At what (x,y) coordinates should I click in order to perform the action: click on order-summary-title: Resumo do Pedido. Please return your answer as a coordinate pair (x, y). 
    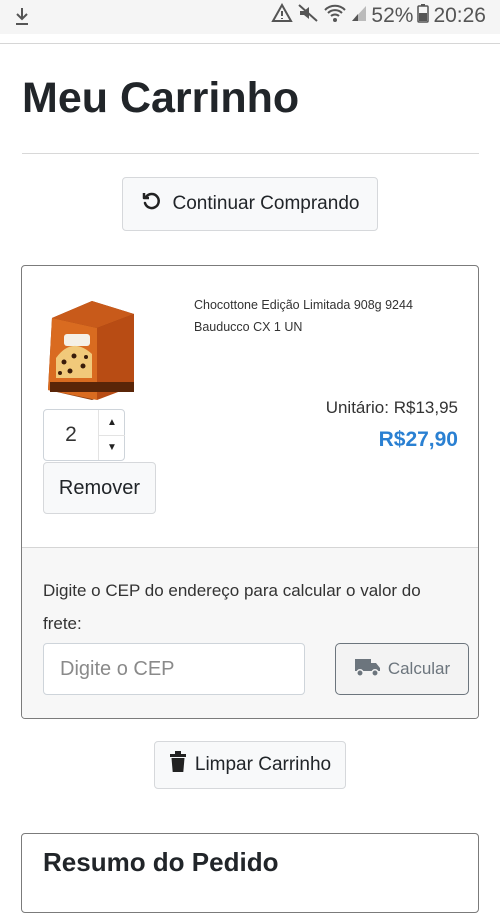
    Looking at the image, I should click on (161, 862).